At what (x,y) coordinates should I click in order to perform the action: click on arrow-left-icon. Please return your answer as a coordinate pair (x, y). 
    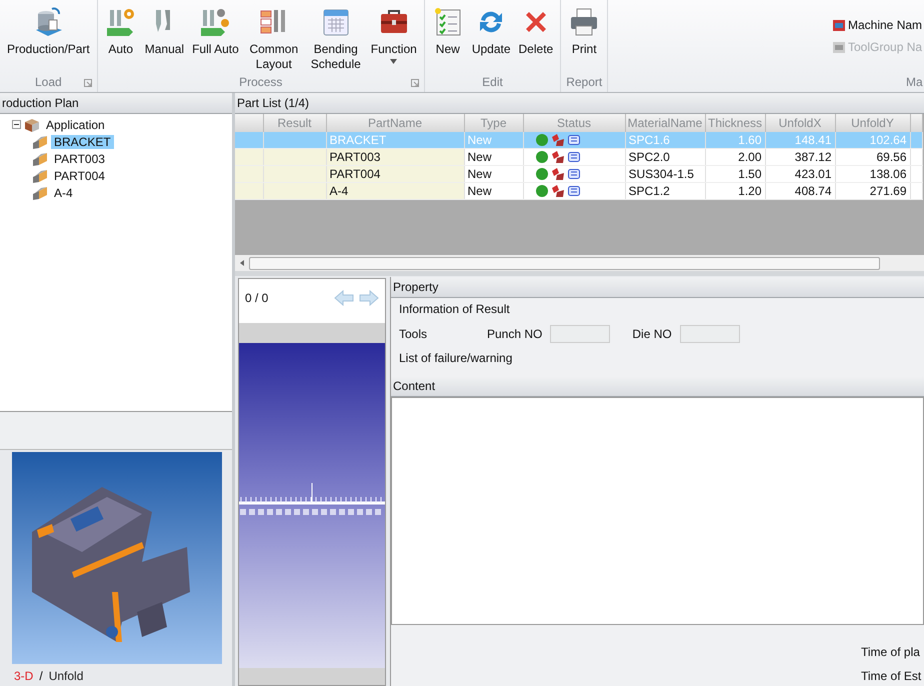
    Looking at the image, I should click on (344, 298).